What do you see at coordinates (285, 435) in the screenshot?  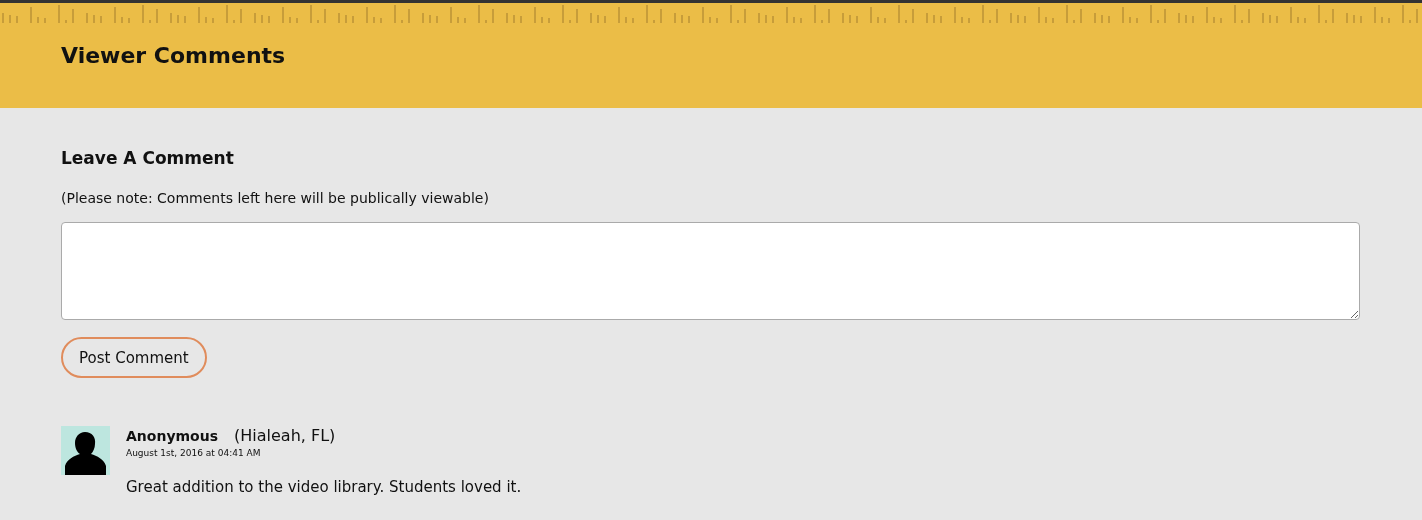 I see `comment-location: (Hialeah, FL)` at bounding box center [285, 435].